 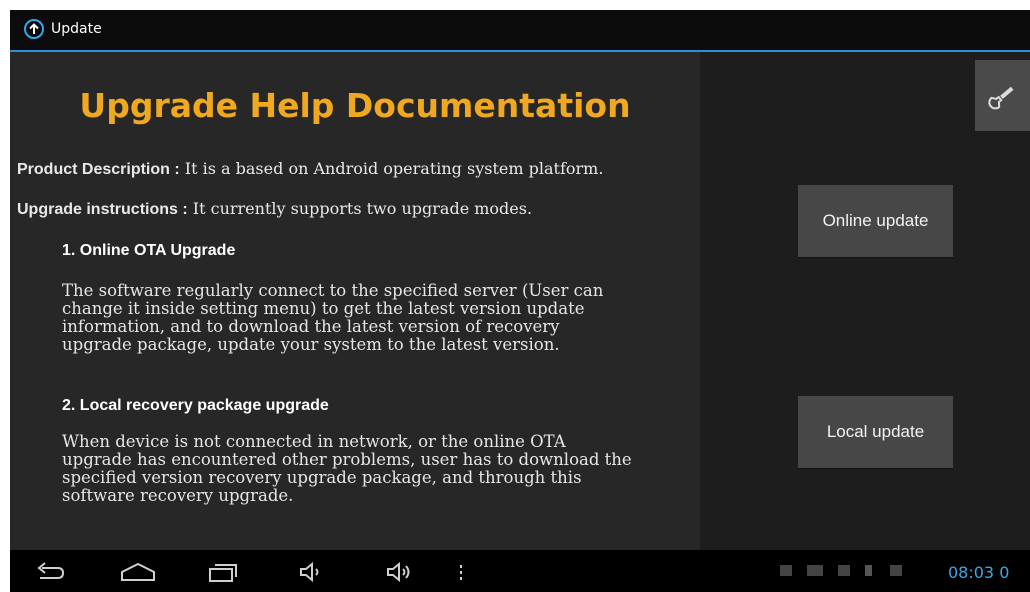 What do you see at coordinates (355, 105) in the screenshot?
I see `document-title: Upgrade Help Documentation` at bounding box center [355, 105].